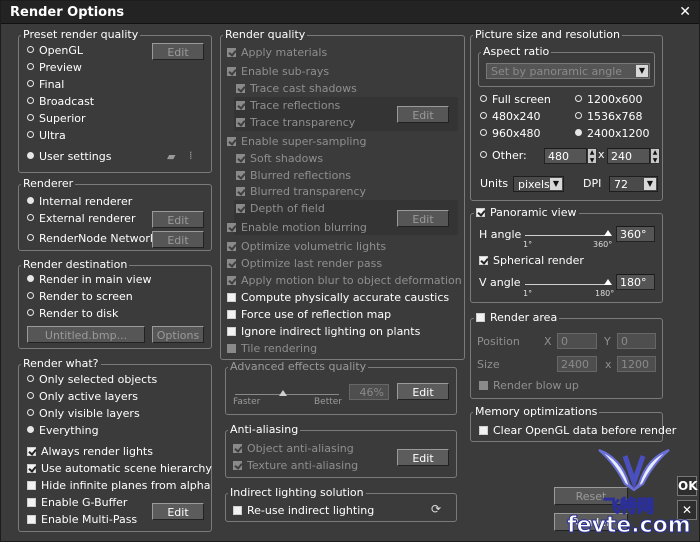  What do you see at coordinates (82, 397) in the screenshot?
I see `what-active-layers: Only active layers` at bounding box center [82, 397].